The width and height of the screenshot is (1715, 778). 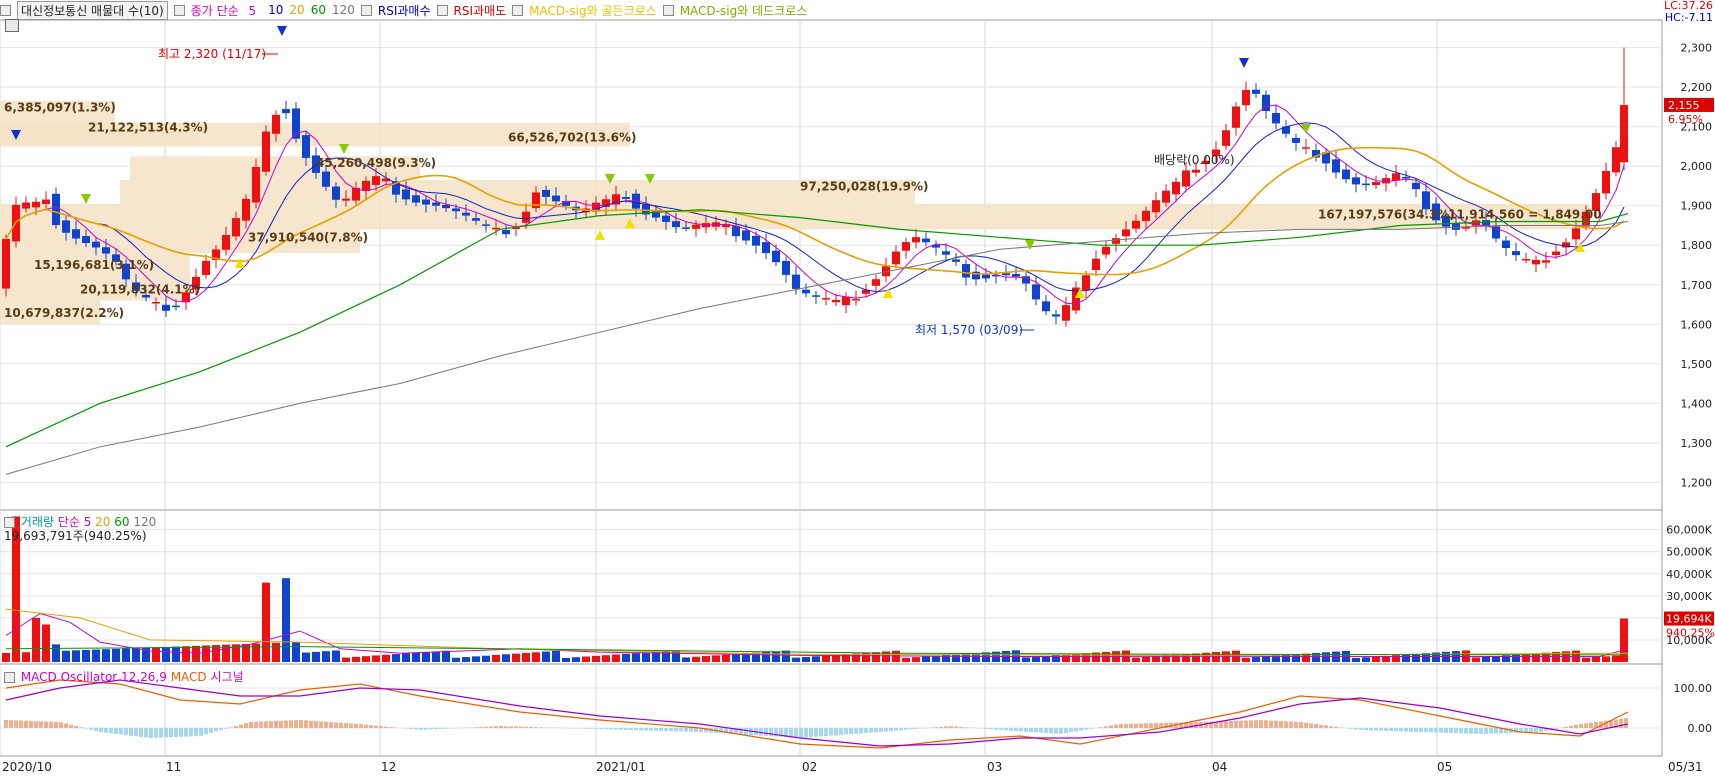 What do you see at coordinates (1700, 728) in the screenshot?
I see `macd-y-tick: 0.00` at bounding box center [1700, 728].